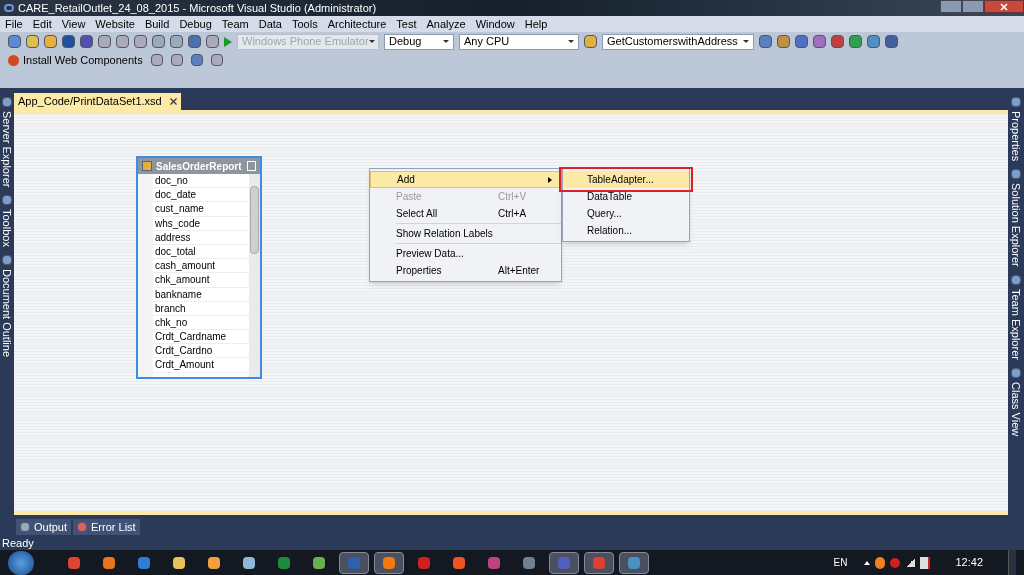  Describe the element at coordinates (270, 24) in the screenshot. I see `menu-item: Data` at that location.